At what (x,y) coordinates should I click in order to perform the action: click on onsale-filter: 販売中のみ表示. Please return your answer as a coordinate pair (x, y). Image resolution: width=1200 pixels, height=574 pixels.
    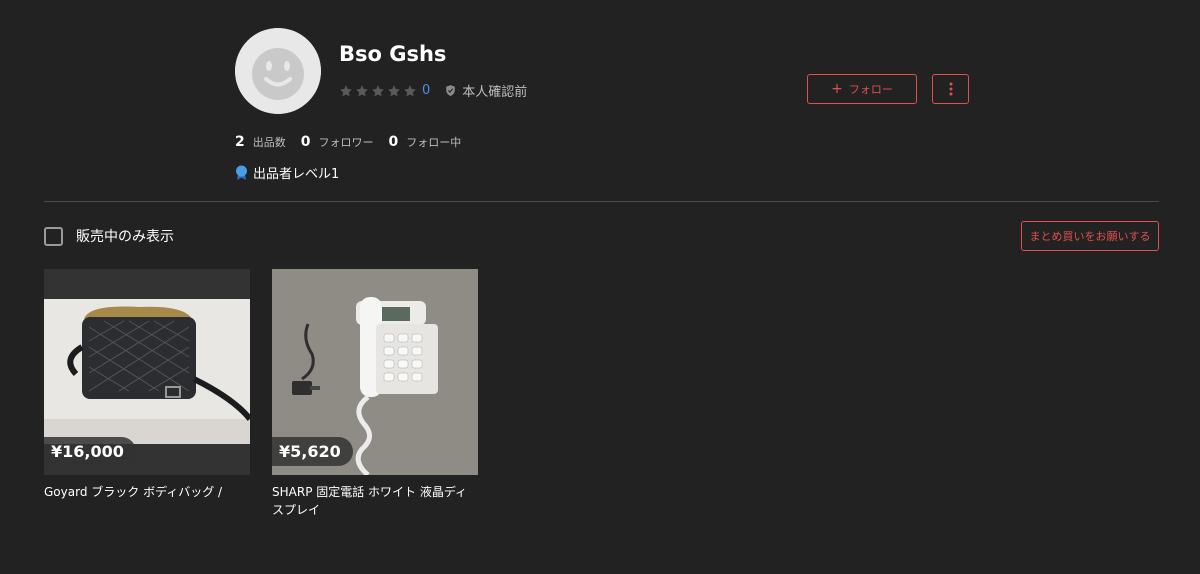
    Looking at the image, I should click on (109, 236).